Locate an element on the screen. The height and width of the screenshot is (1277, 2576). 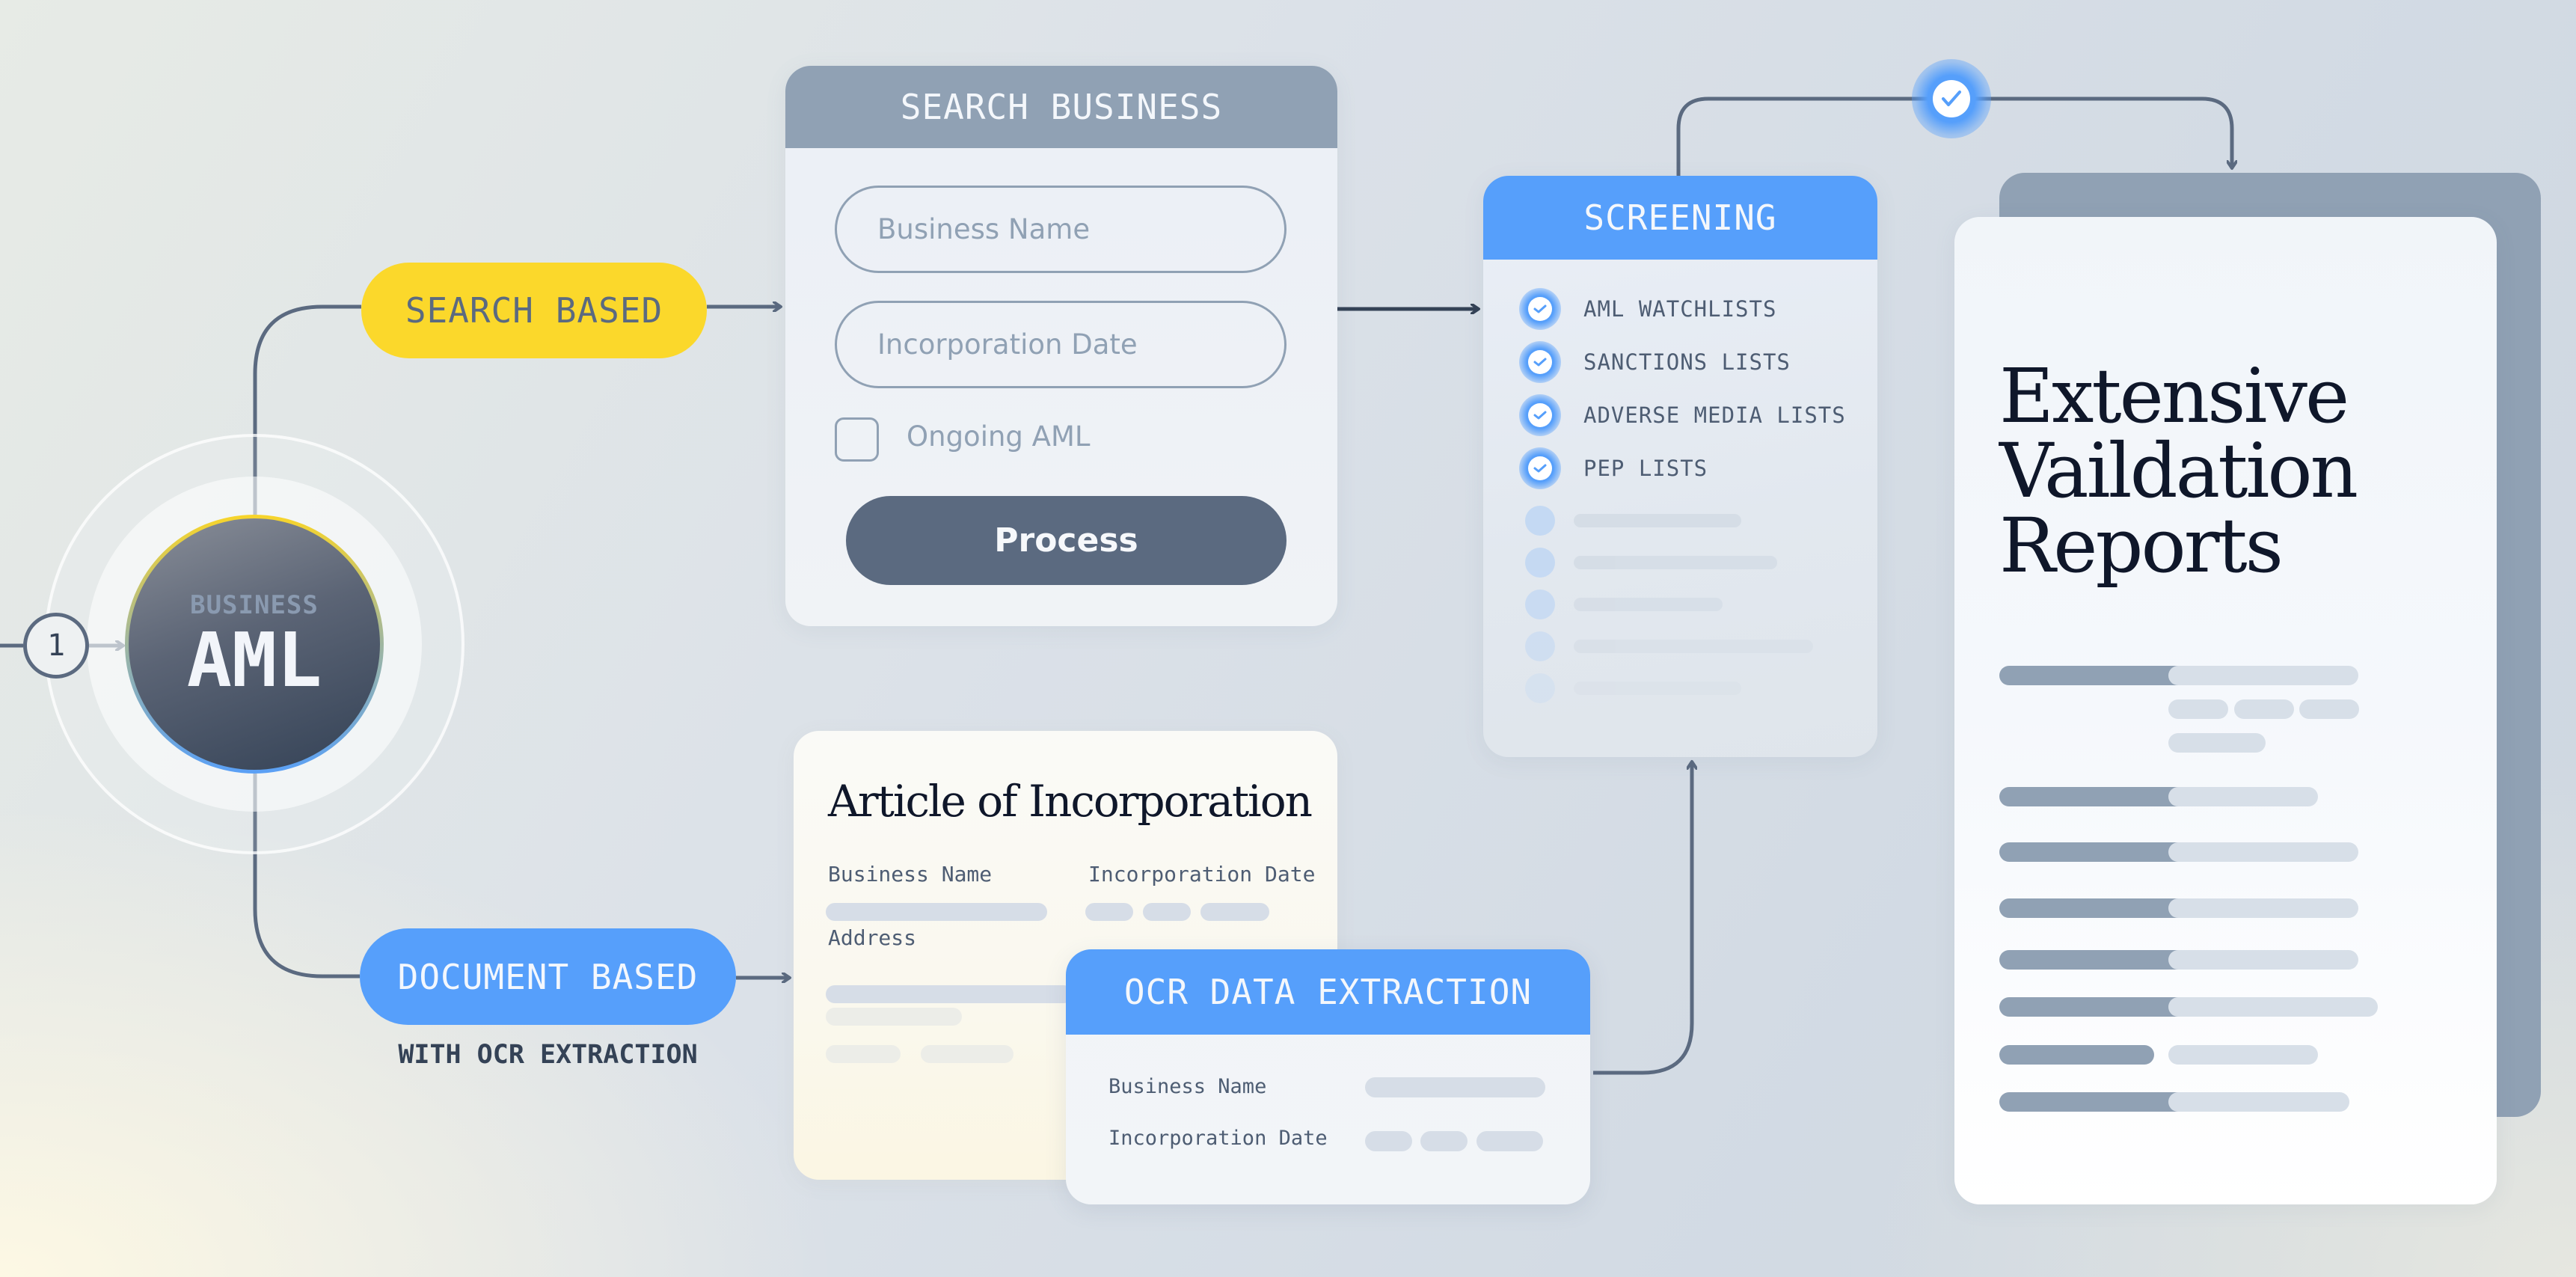
step-number-badge: 1 is located at coordinates (56, 646).